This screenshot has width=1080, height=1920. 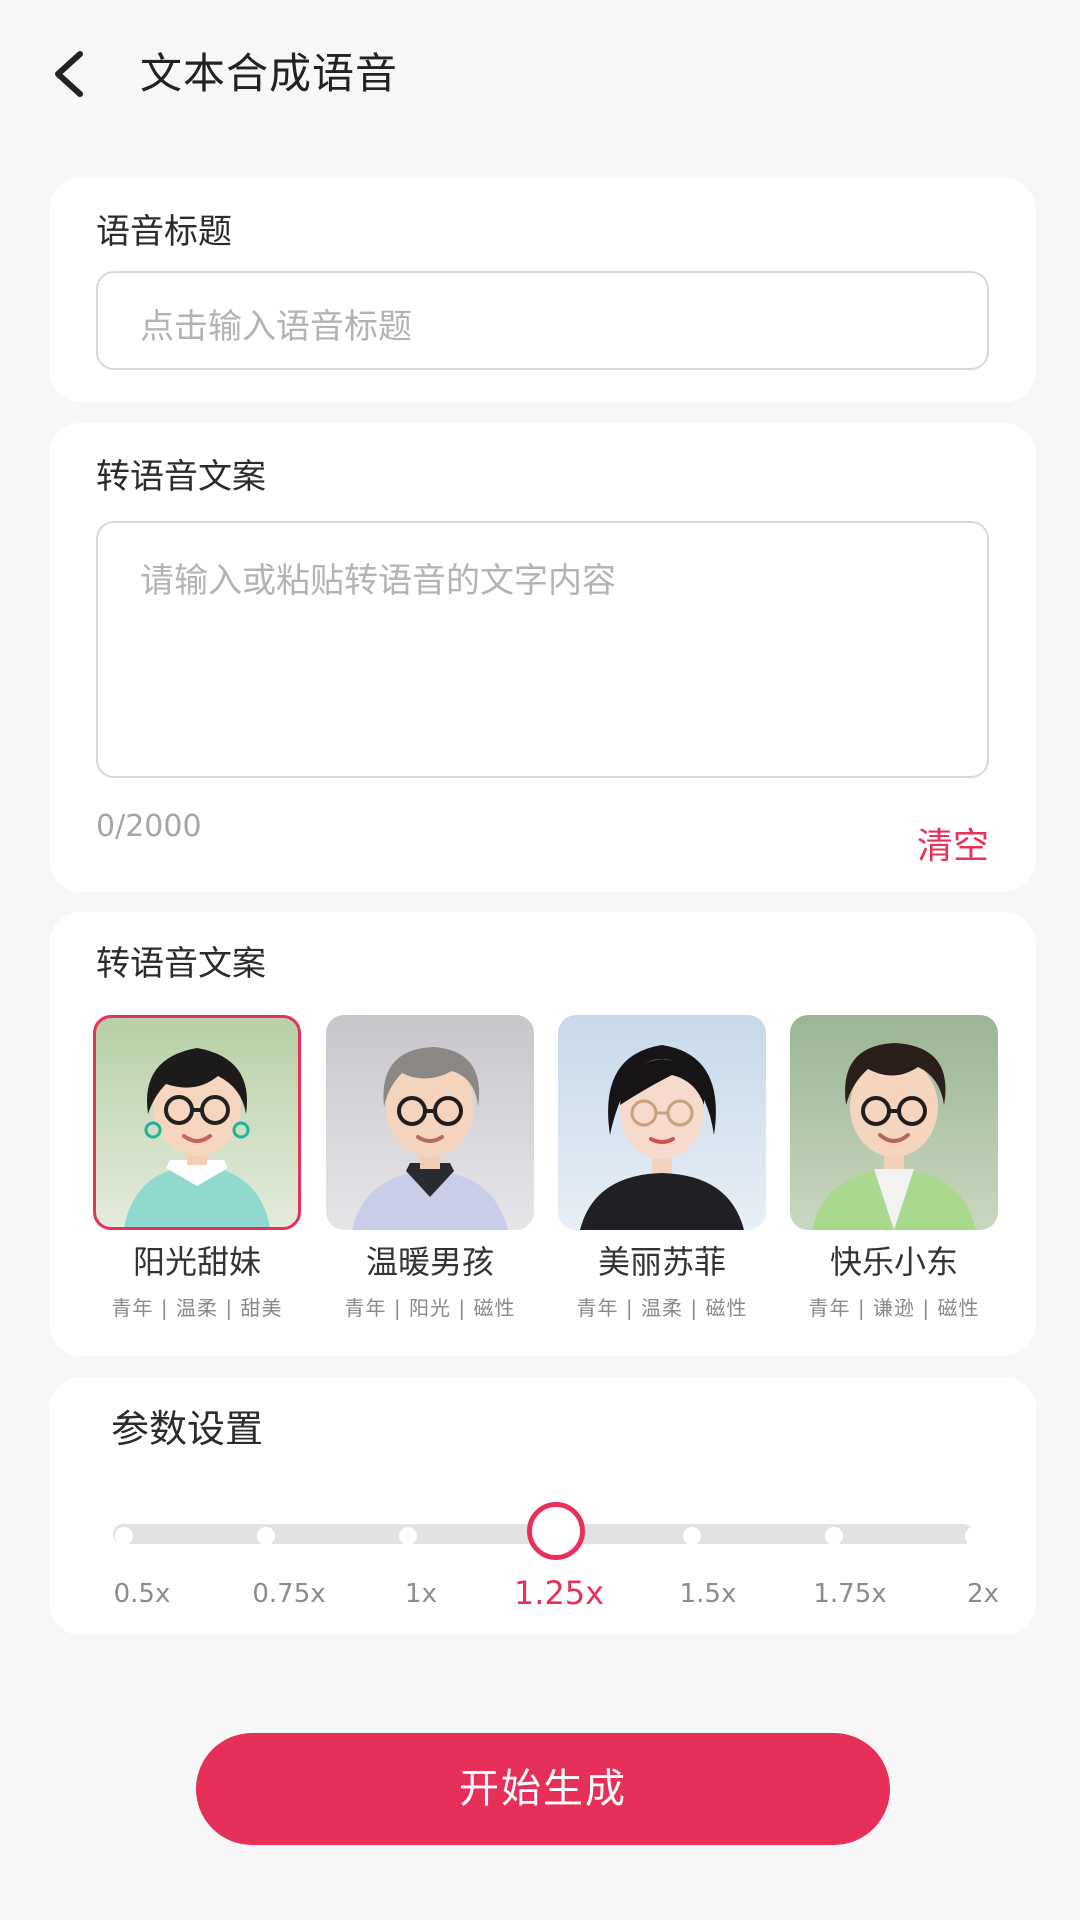 What do you see at coordinates (181, 477) in the screenshot?
I see `text-content-label: 转语音文案` at bounding box center [181, 477].